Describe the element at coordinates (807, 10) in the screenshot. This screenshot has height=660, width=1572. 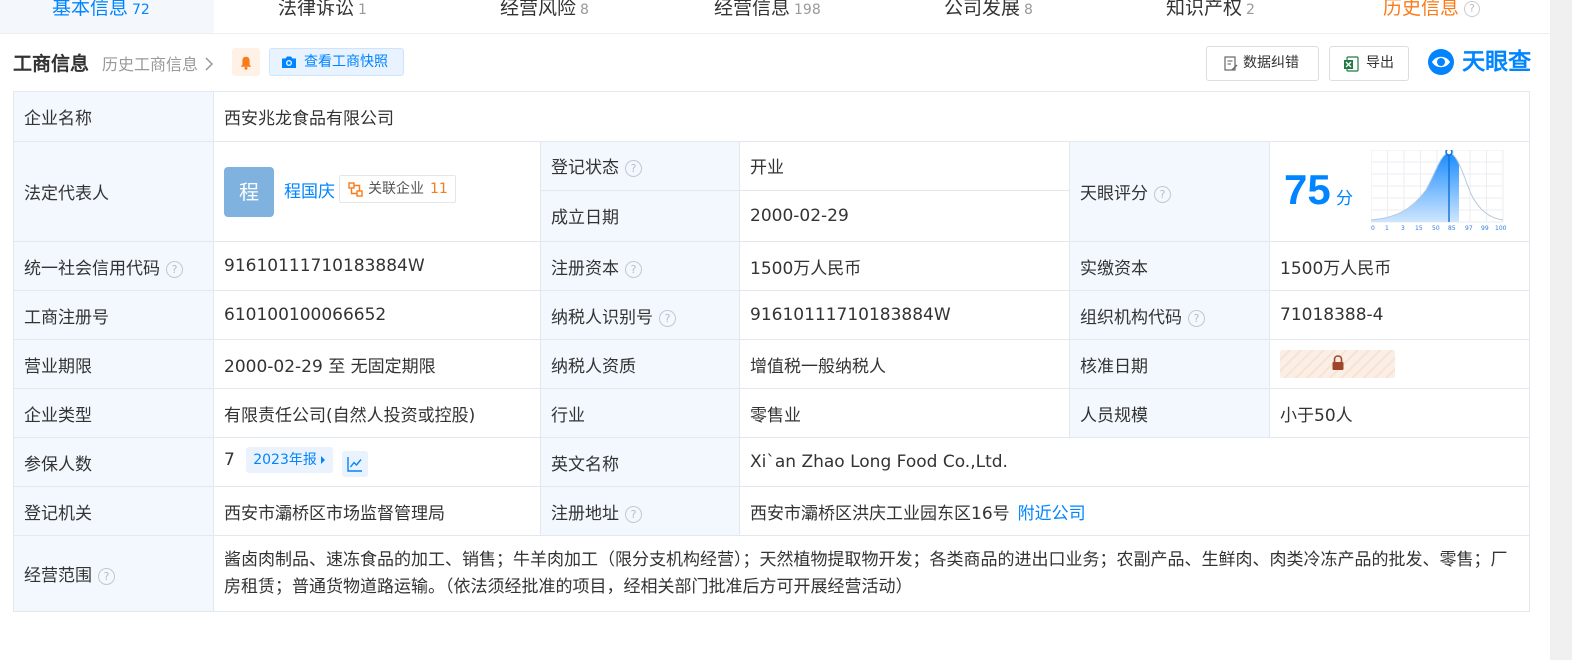
I see `tab-count: 198` at that location.